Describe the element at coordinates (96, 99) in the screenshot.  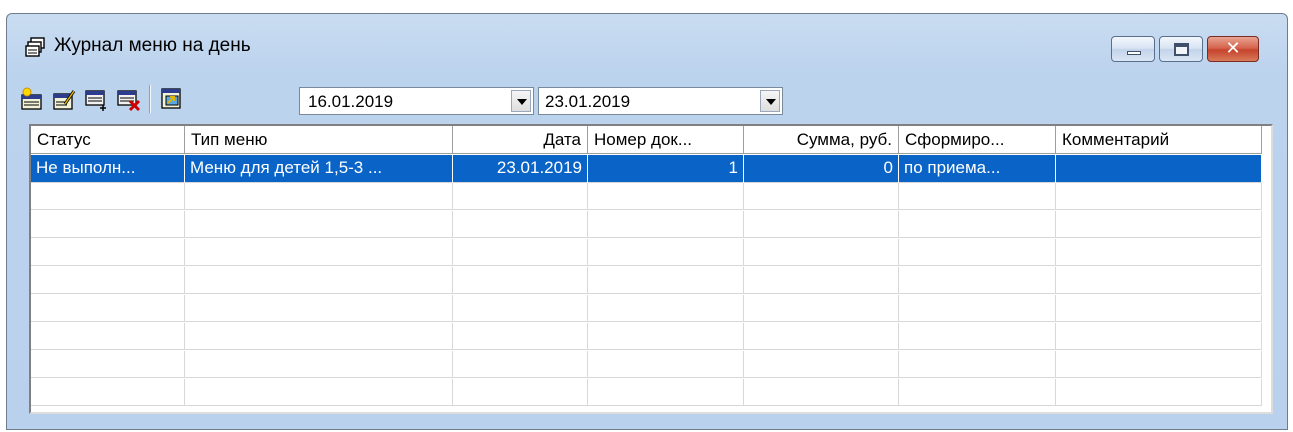
I see `add-row-button` at that location.